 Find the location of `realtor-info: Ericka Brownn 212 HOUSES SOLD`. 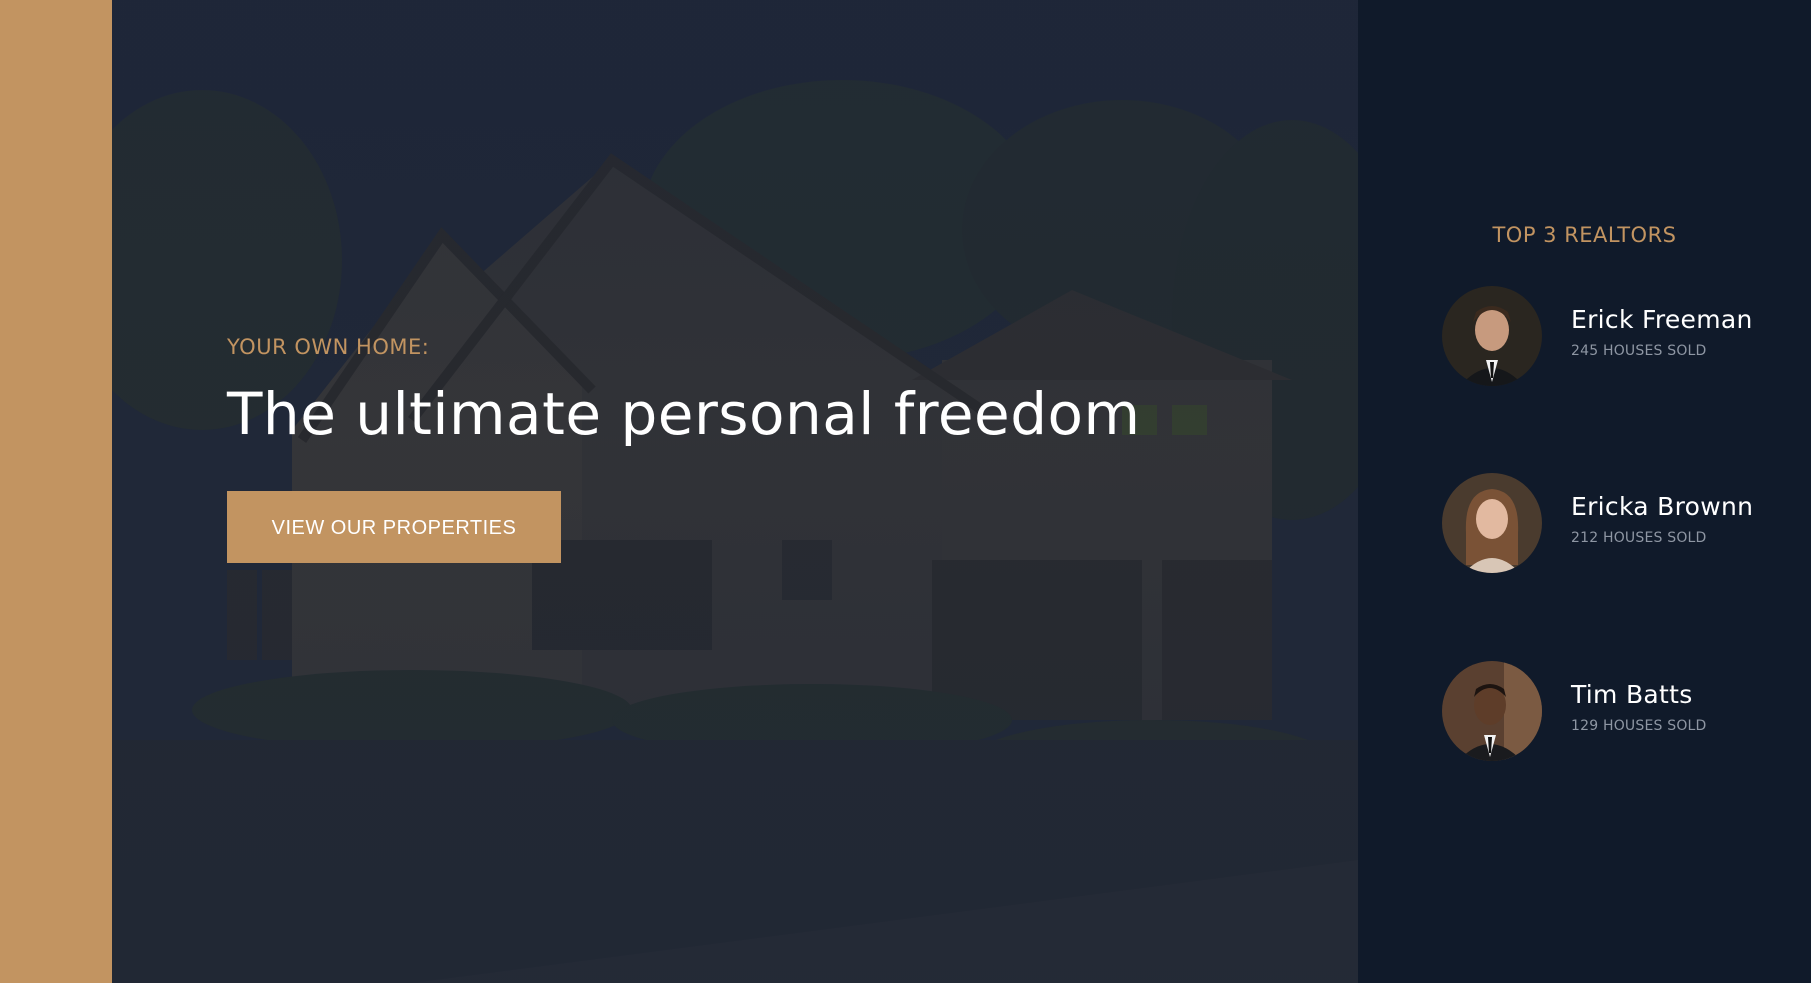

realtor-info: Ericka Brownn 212 HOUSES SOLD is located at coordinates (1662, 519).